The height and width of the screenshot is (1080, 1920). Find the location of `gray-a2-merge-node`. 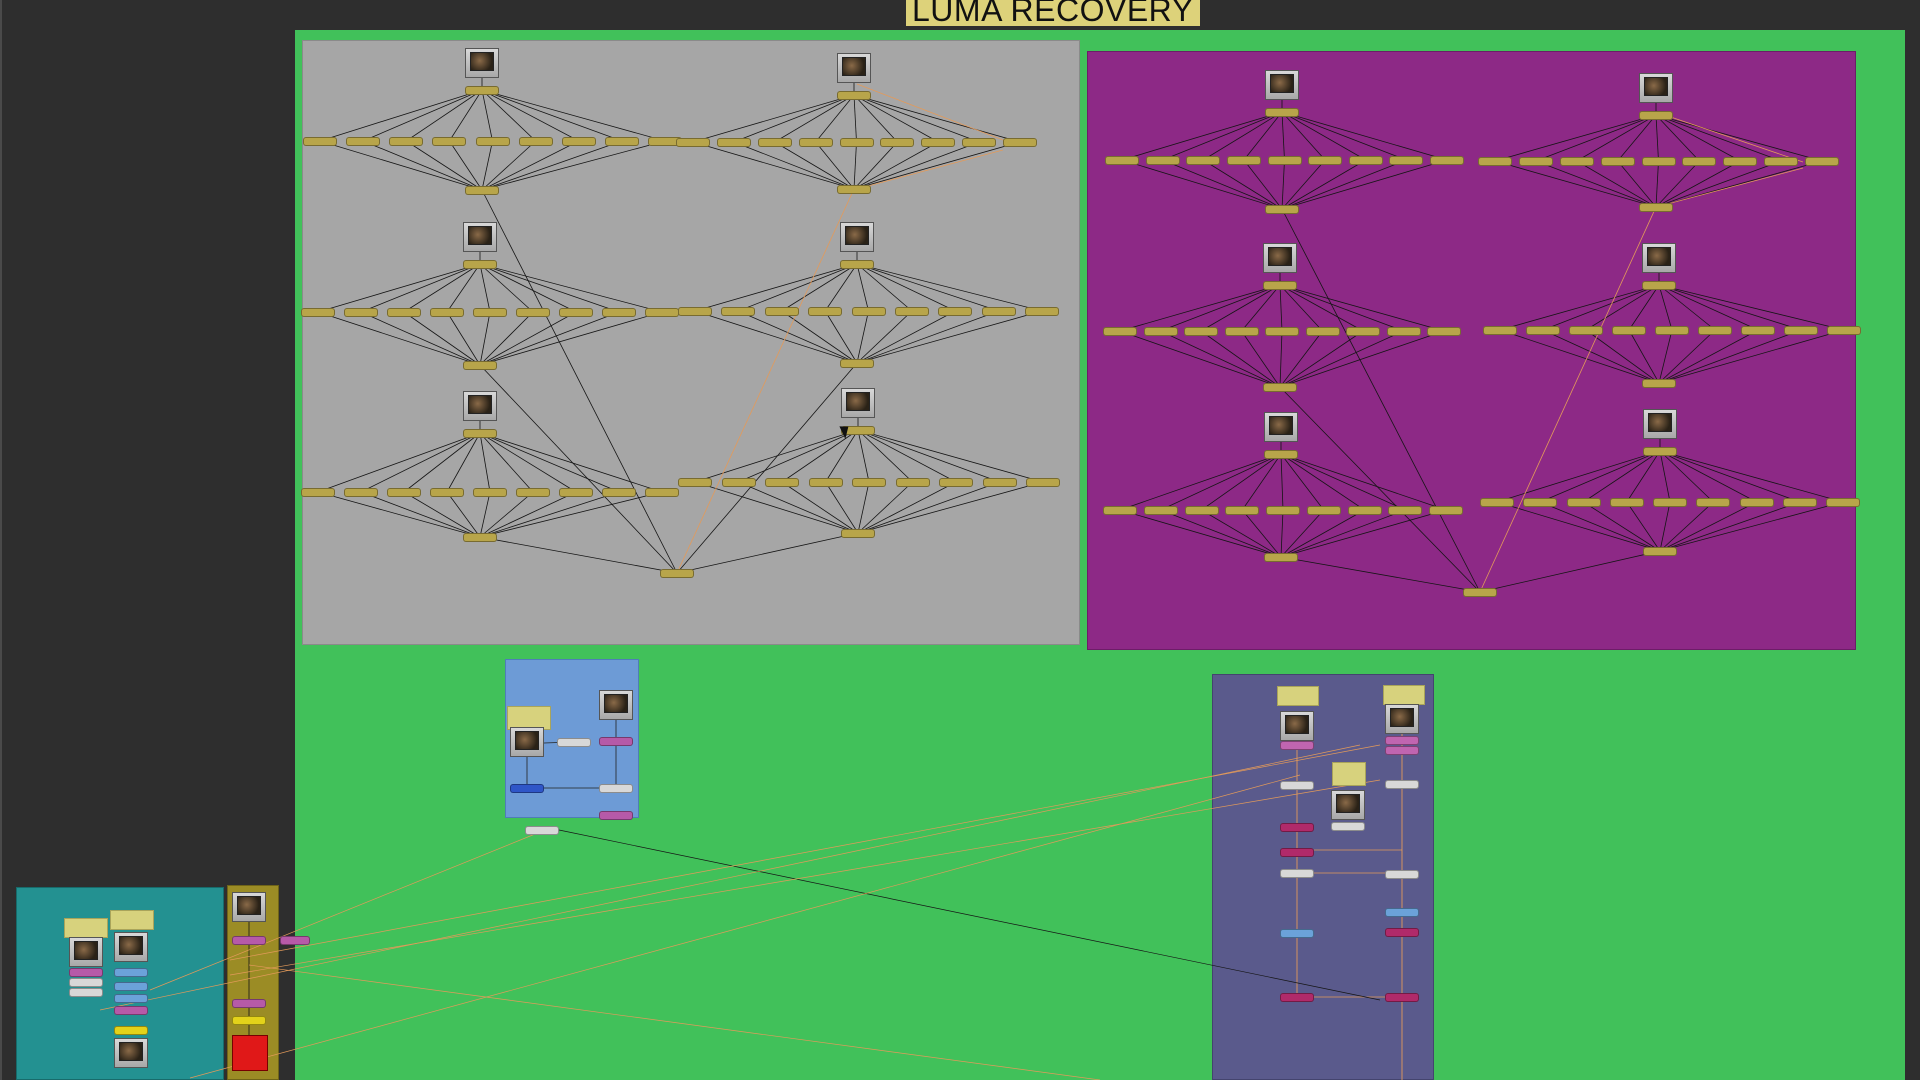

gray-a2-merge-node is located at coordinates (480, 365).